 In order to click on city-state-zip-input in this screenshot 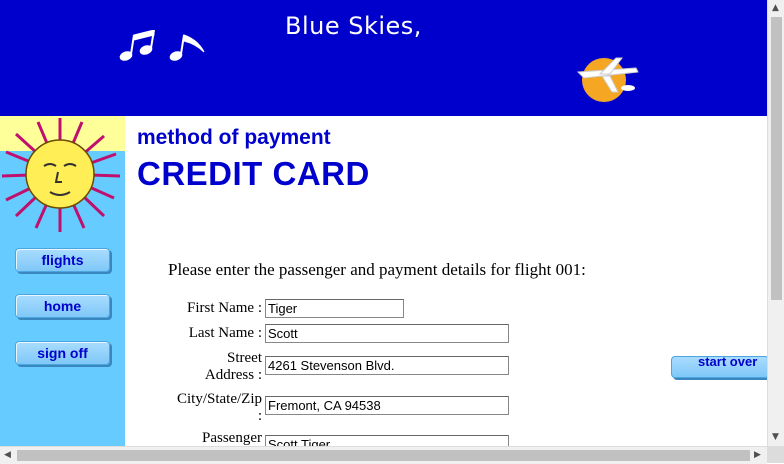, I will do `click(387, 405)`.